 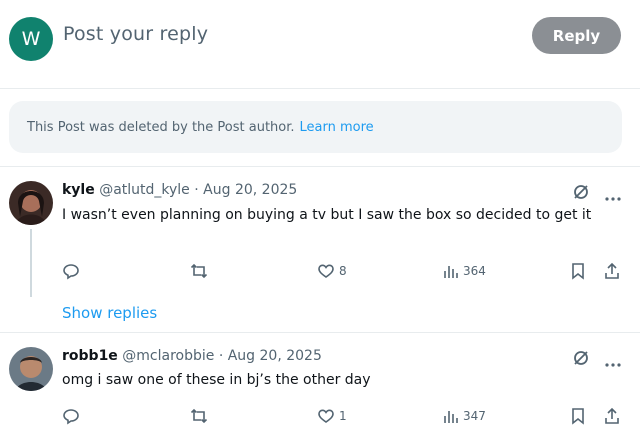 I want to click on action-bar: 8 364, so click(x=320, y=272).